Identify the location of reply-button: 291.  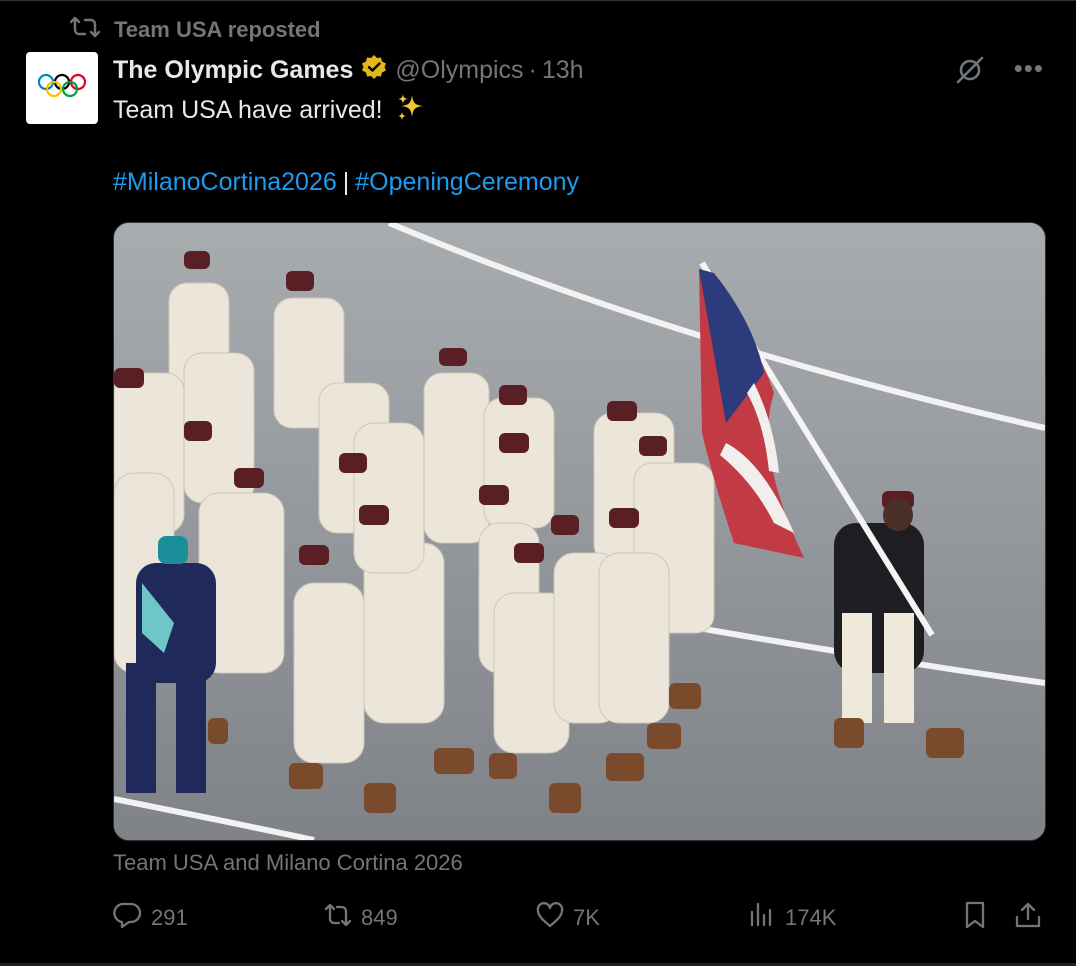
(150, 918).